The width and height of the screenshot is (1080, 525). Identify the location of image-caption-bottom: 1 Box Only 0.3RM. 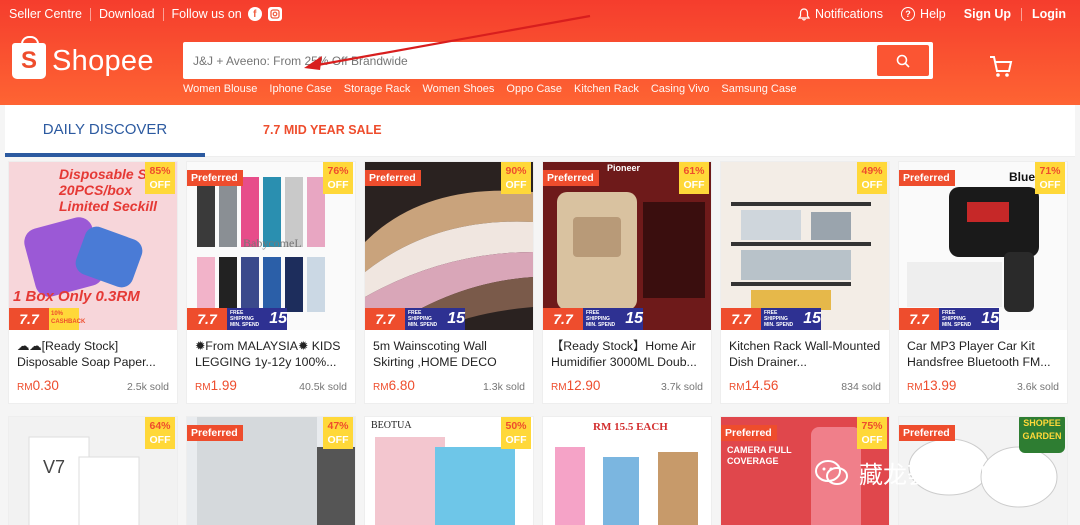
(76, 296).